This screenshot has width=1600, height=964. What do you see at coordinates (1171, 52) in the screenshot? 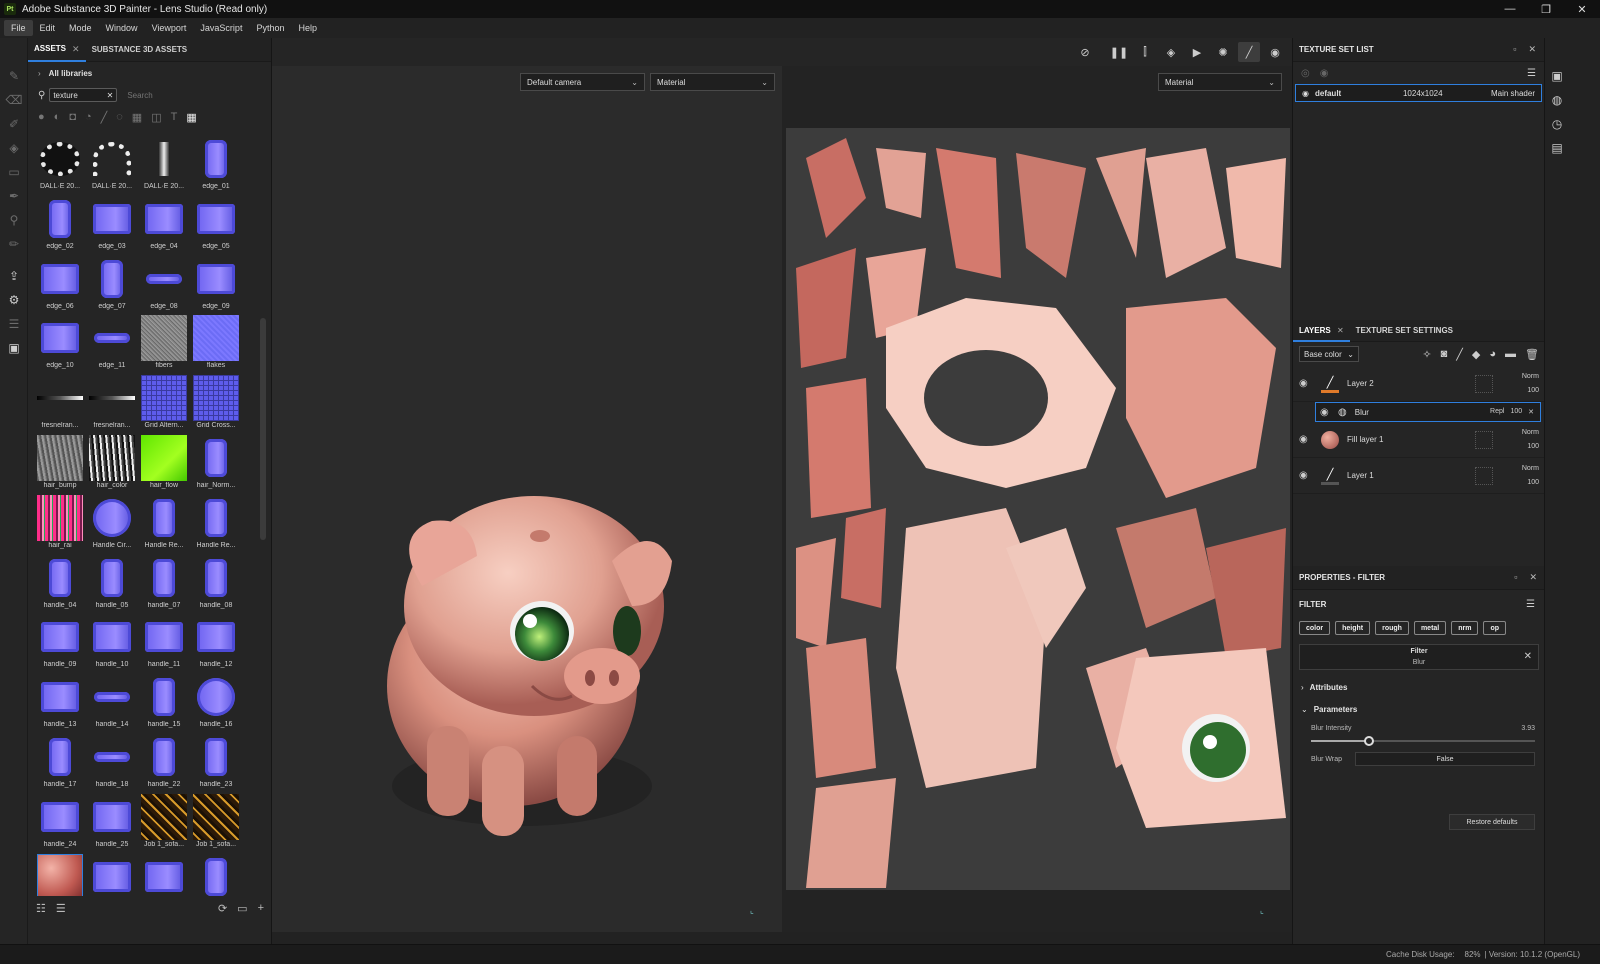
I see `view-mode-icon: ◈` at bounding box center [1171, 52].